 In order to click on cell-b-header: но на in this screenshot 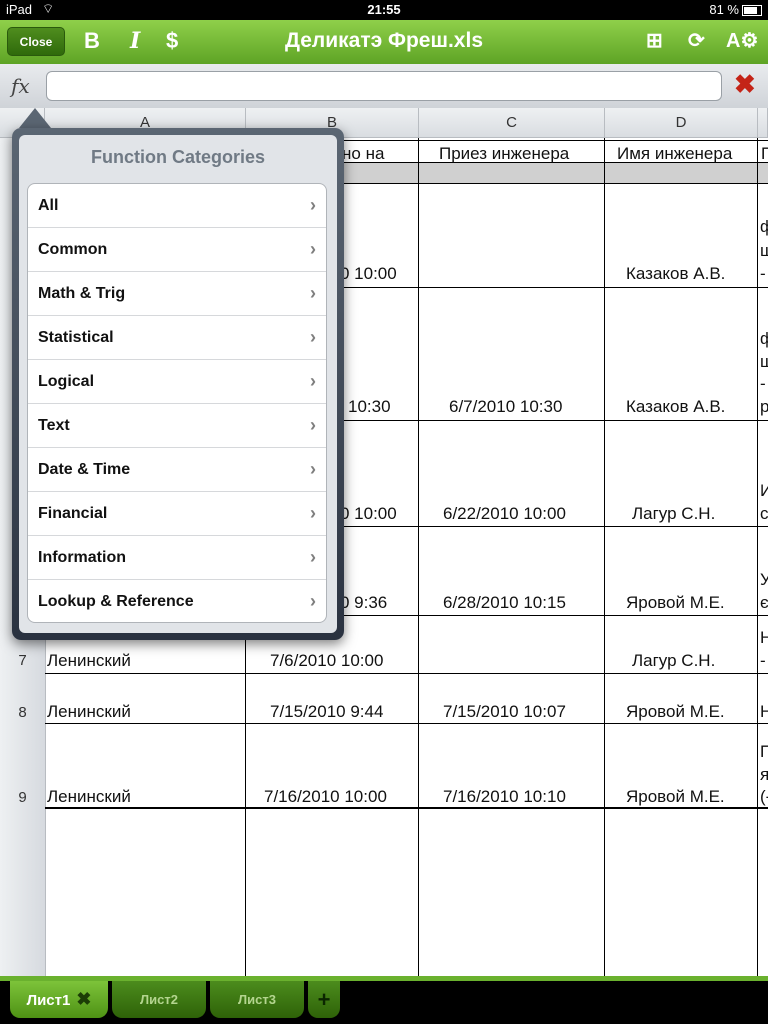, I will do `click(363, 154)`.